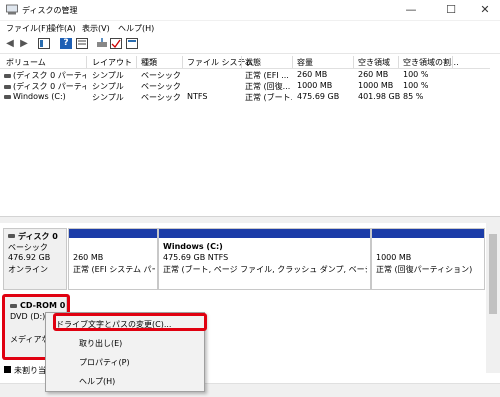  I want to click on column-status: 状態, so click(253, 62).